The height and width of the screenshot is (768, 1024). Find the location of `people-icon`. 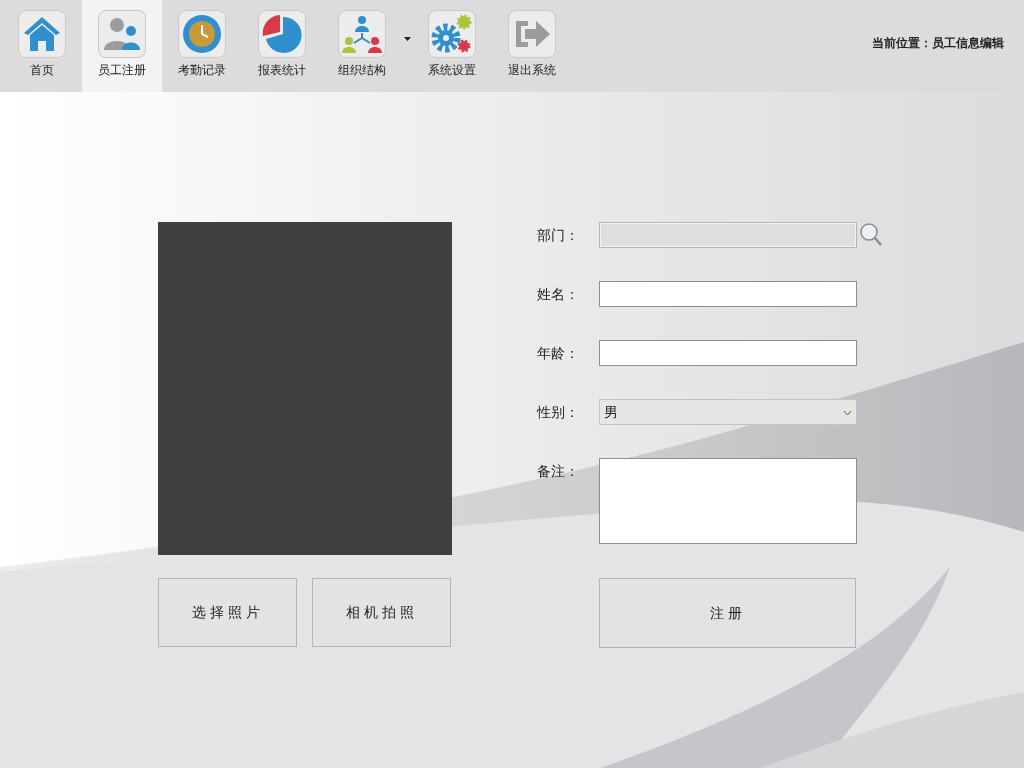

people-icon is located at coordinates (122, 34).